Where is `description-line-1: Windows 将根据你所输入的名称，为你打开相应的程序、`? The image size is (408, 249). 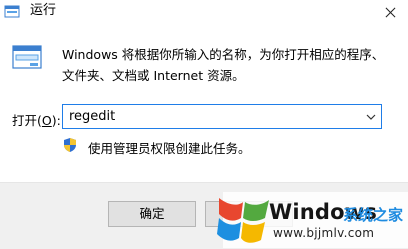
description-line-1: Windows 将根据你所输入的名称，为你打开相应的程序、 is located at coordinates (223, 54).